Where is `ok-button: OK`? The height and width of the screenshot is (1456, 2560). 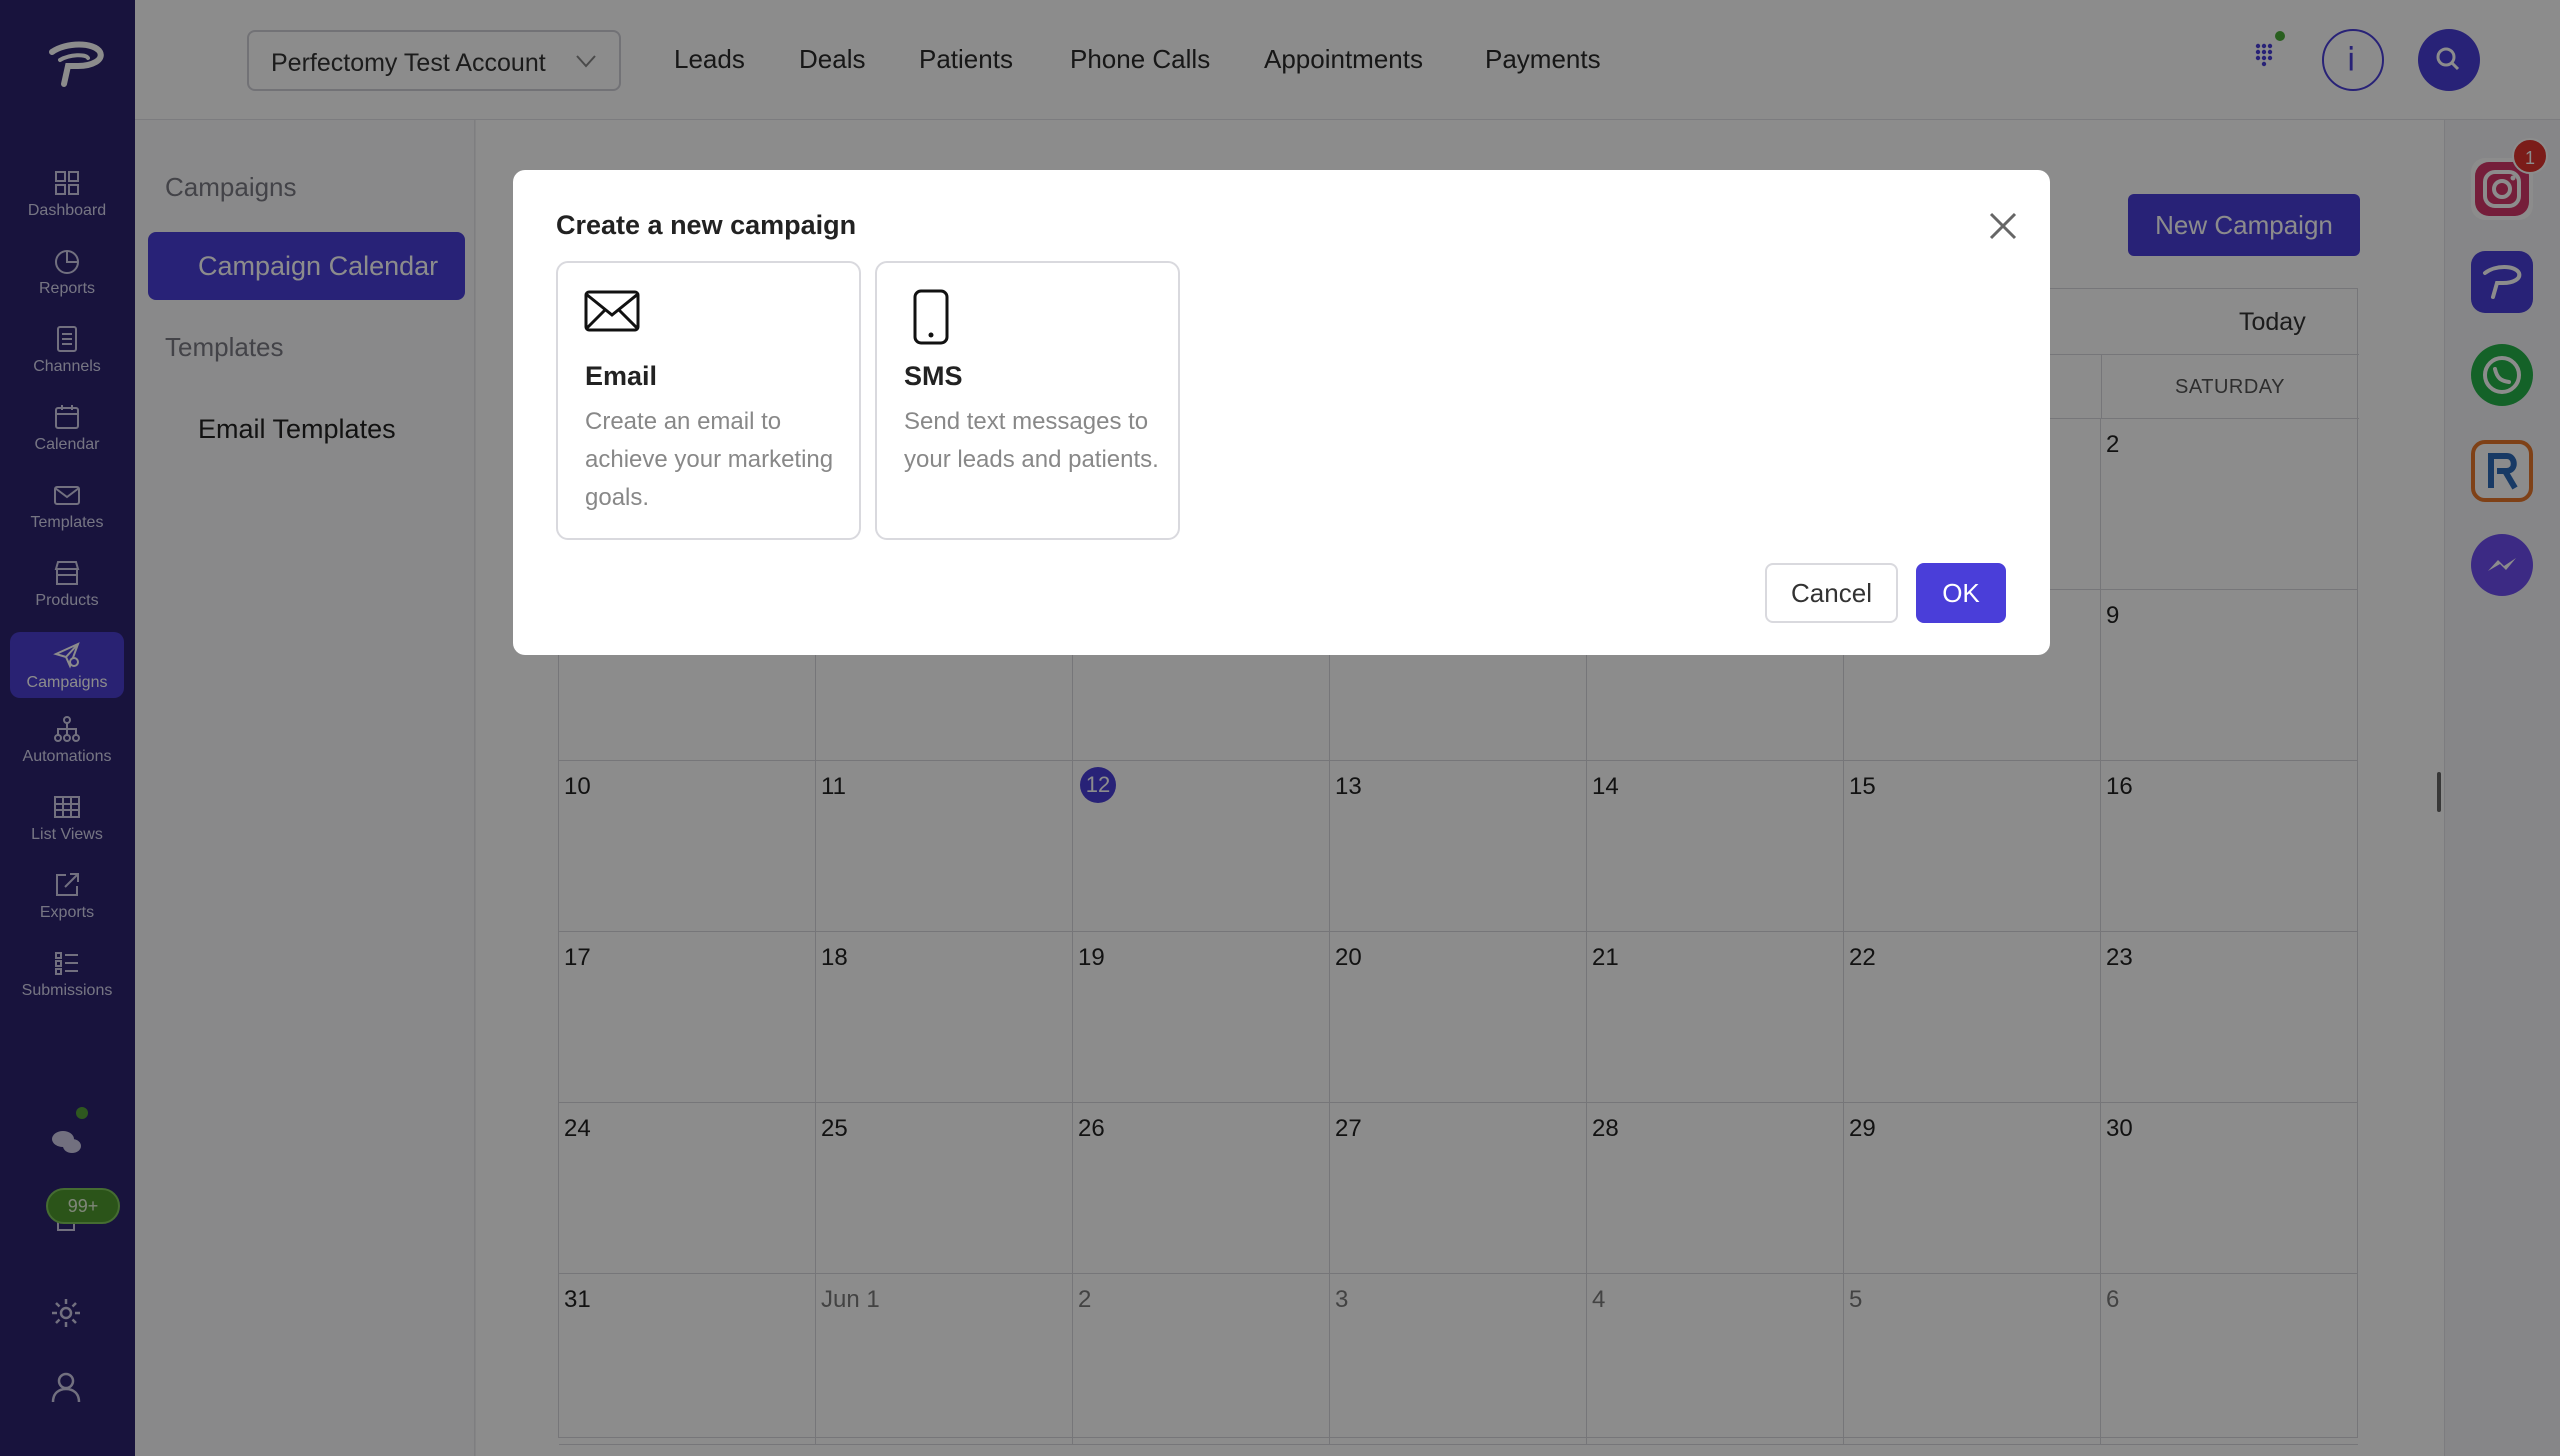 ok-button: OK is located at coordinates (1961, 593).